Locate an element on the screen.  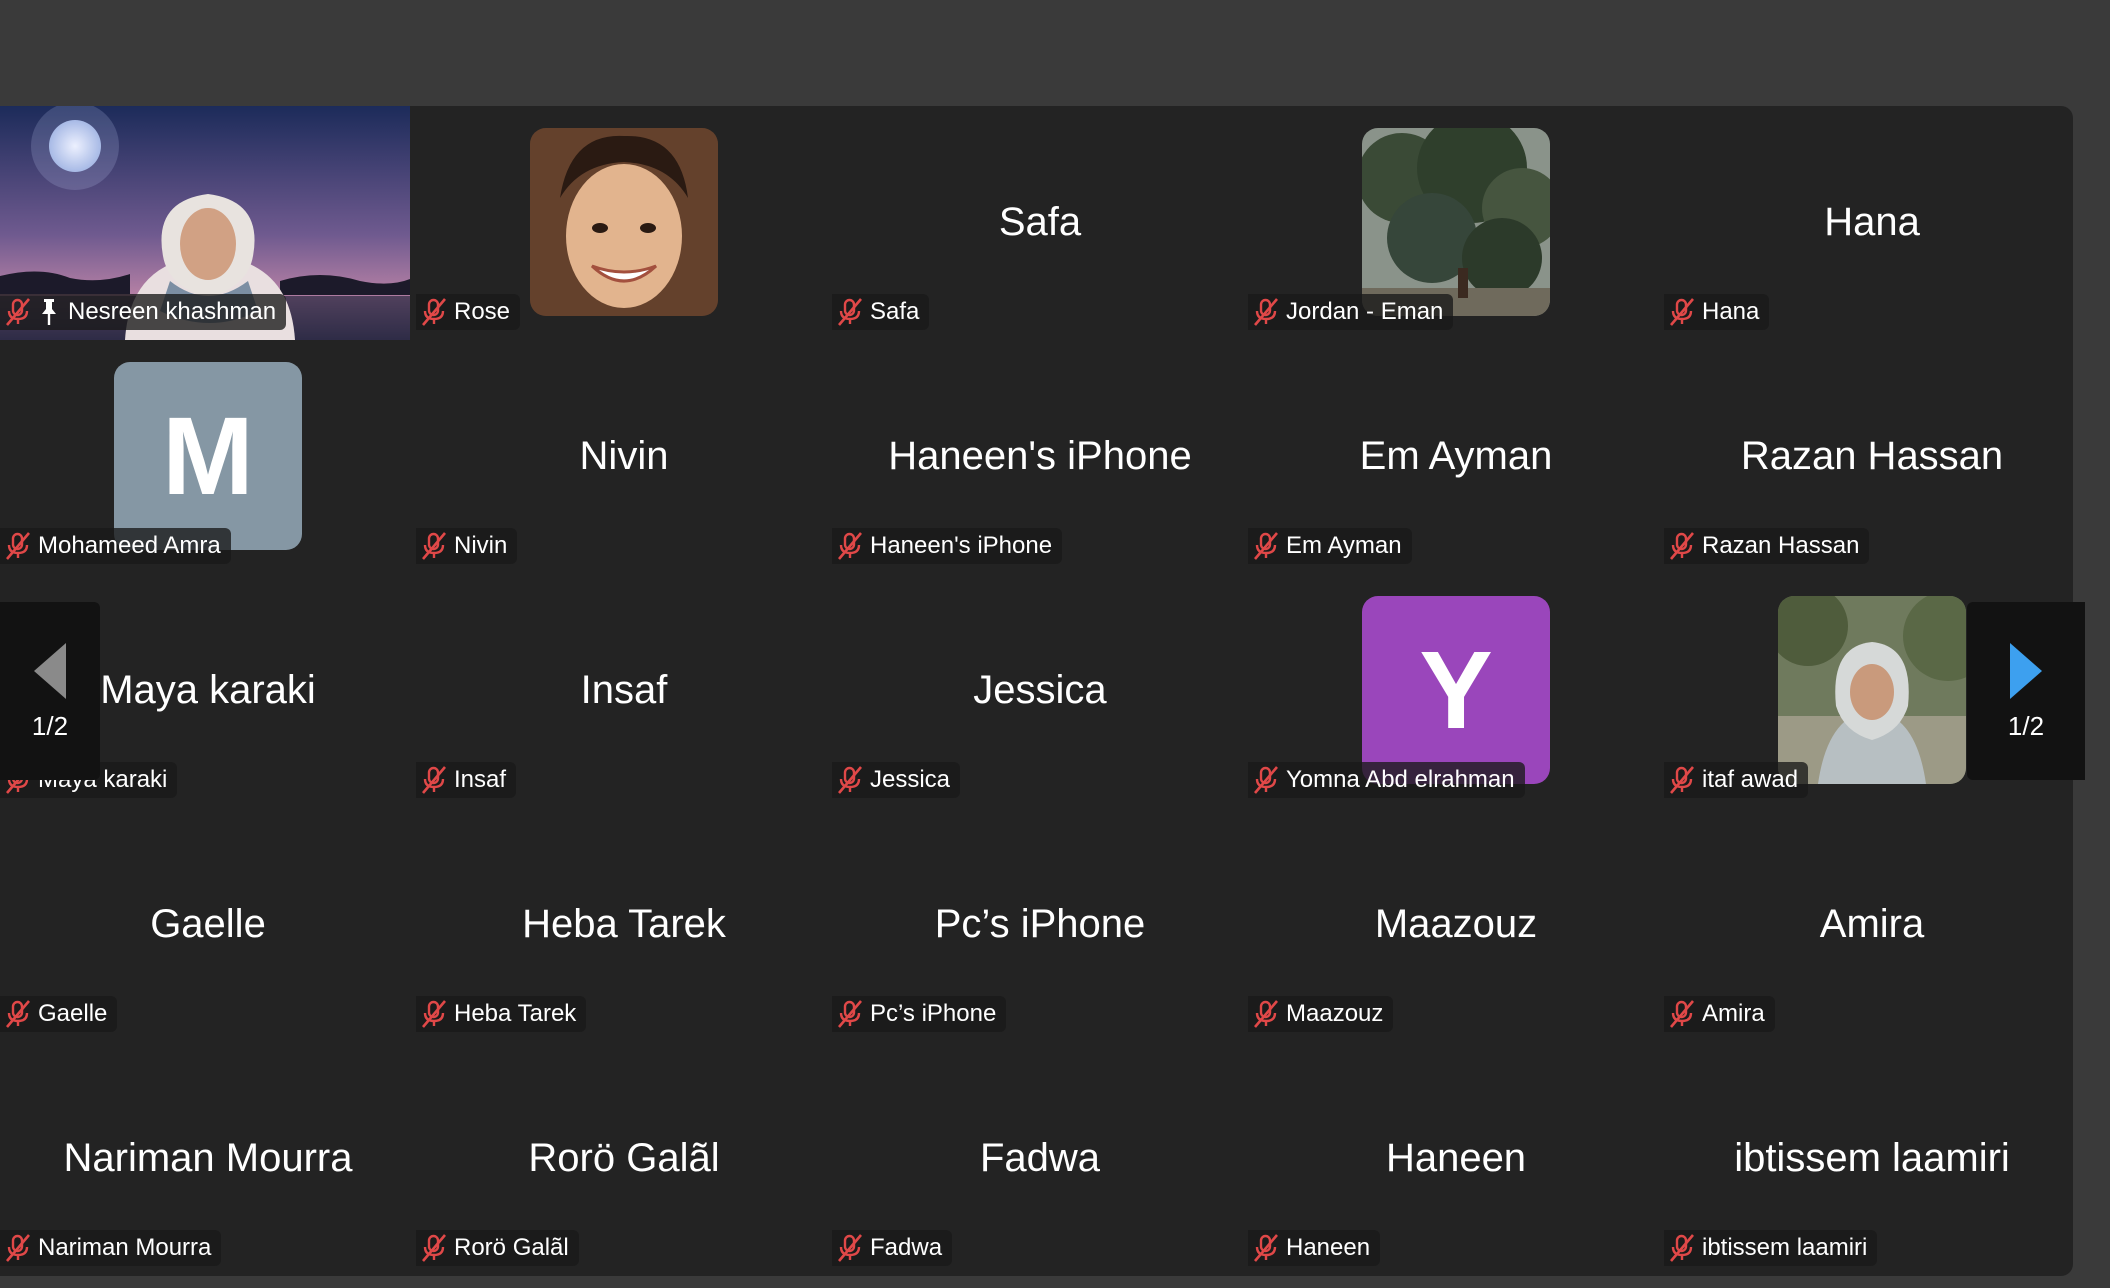
letter-avatar: M is located at coordinates (208, 456).